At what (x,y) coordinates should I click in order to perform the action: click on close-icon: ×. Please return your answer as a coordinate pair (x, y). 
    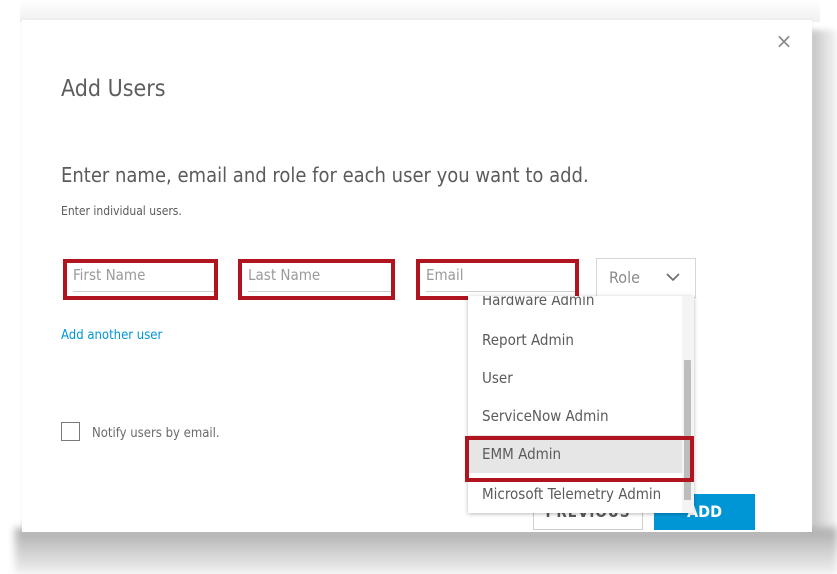
    Looking at the image, I should click on (784, 41).